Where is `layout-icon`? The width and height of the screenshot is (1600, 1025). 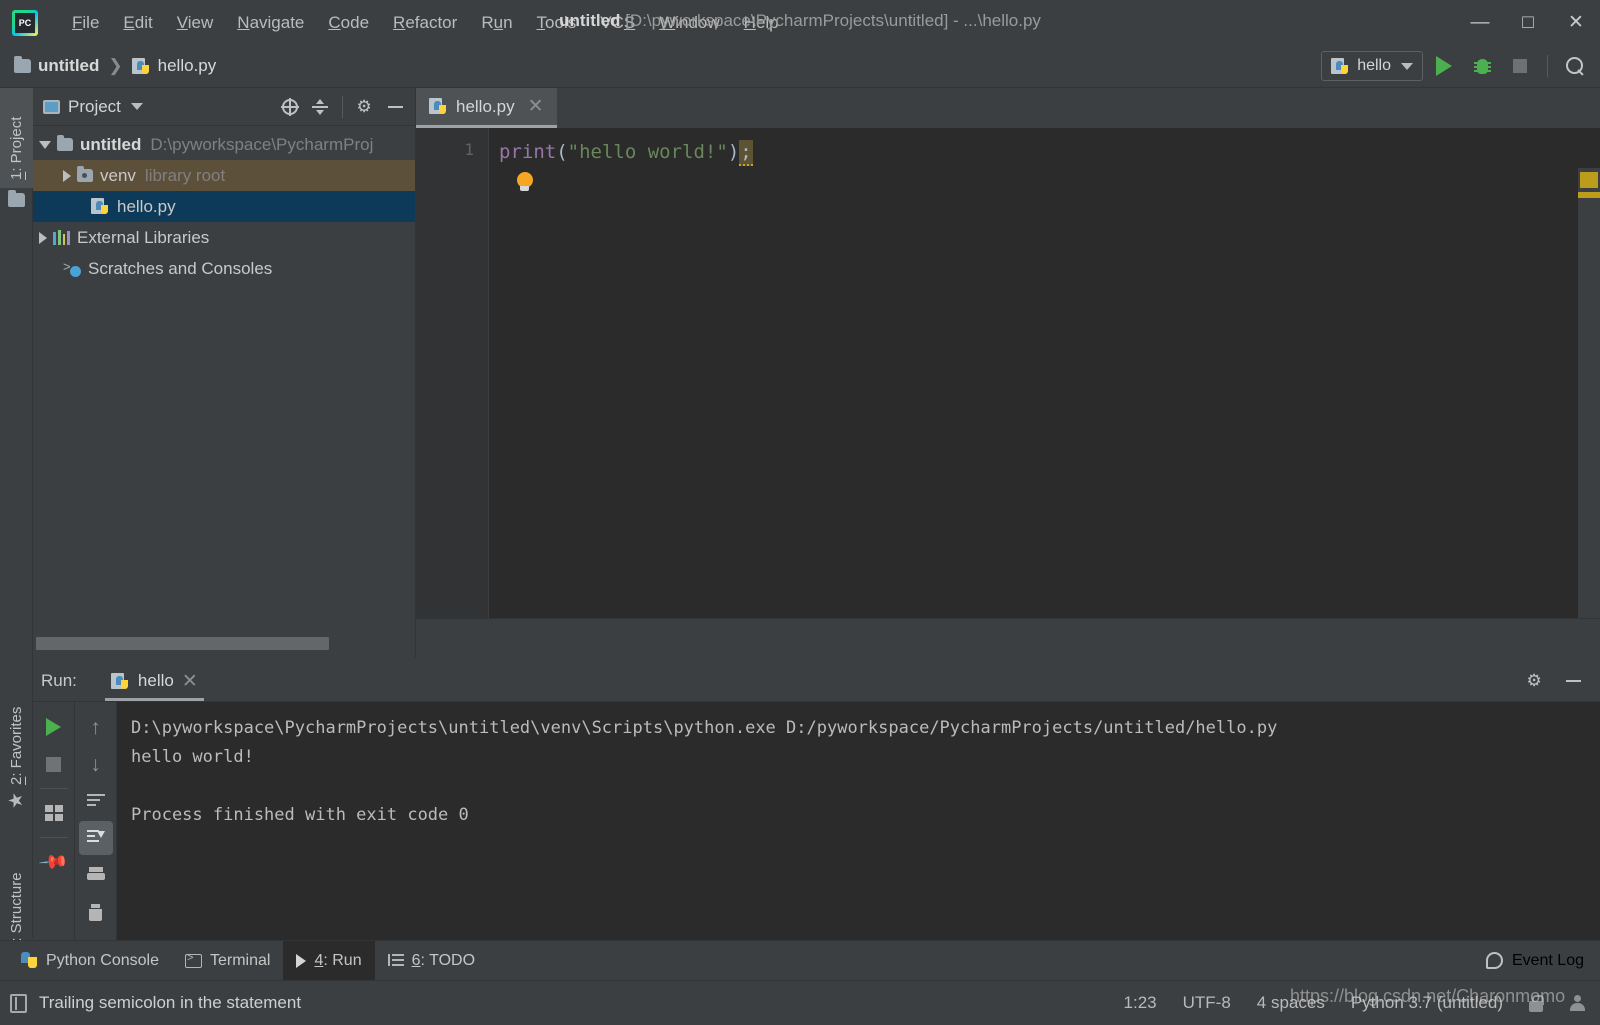
layout-icon is located at coordinates (53, 813).